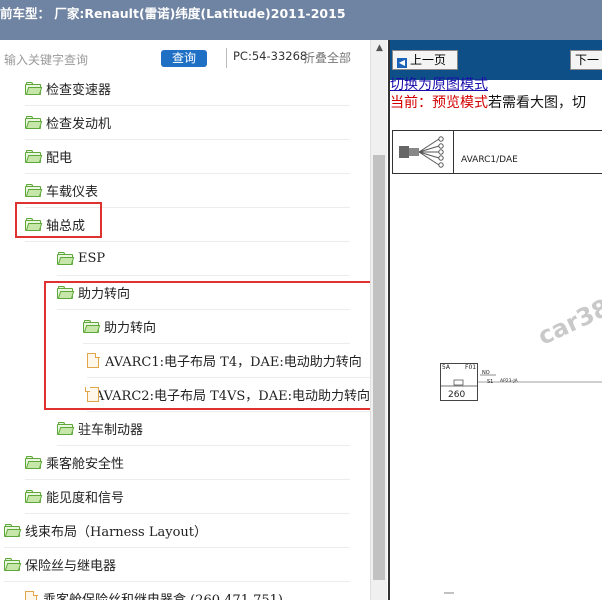 The width and height of the screenshot is (602, 600). I want to click on prev-page-button: ◀ 上一页, so click(425, 60).